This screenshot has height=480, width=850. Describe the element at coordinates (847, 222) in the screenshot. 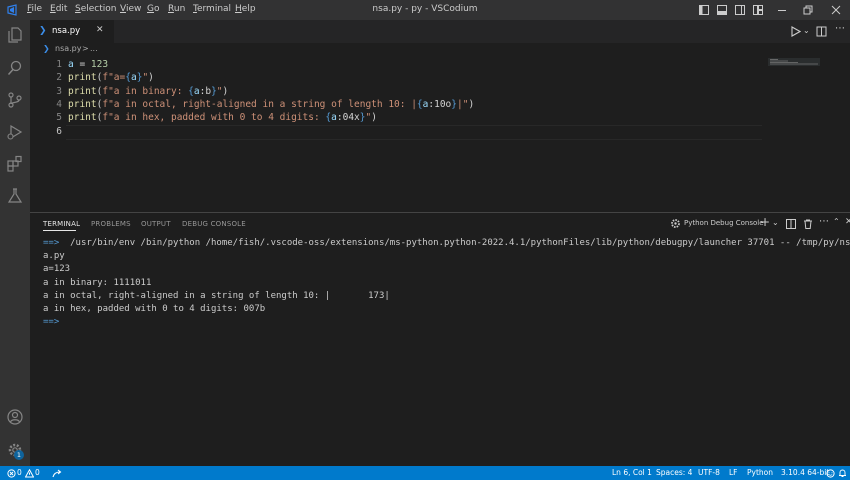

I see `close-panel-icon: ✕` at that location.